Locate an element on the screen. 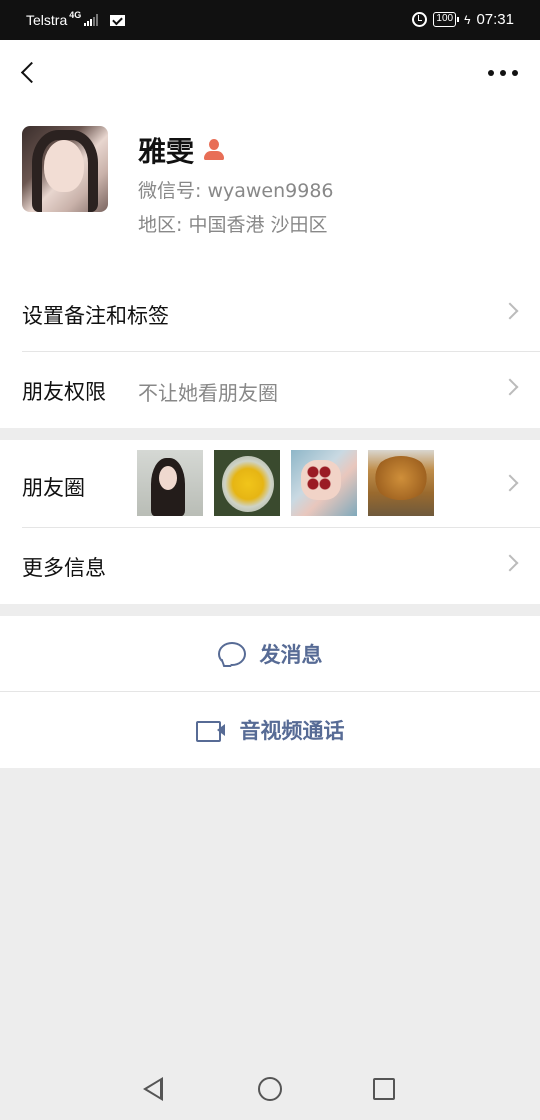 This screenshot has height=1120, width=540. signal-icon is located at coordinates (91, 20).